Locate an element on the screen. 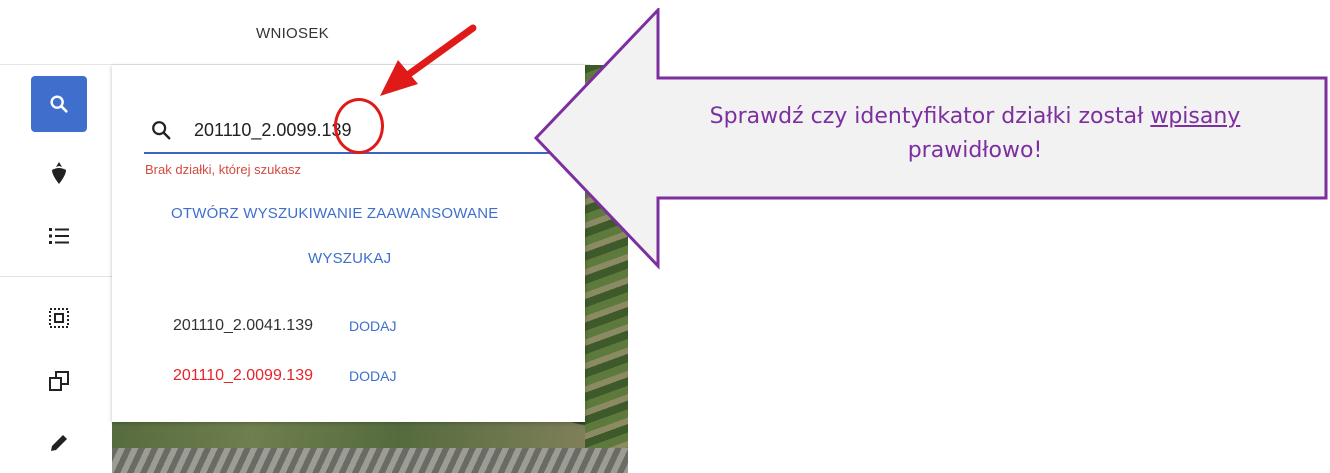  annotation-arrow is located at coordinates (428, 60).